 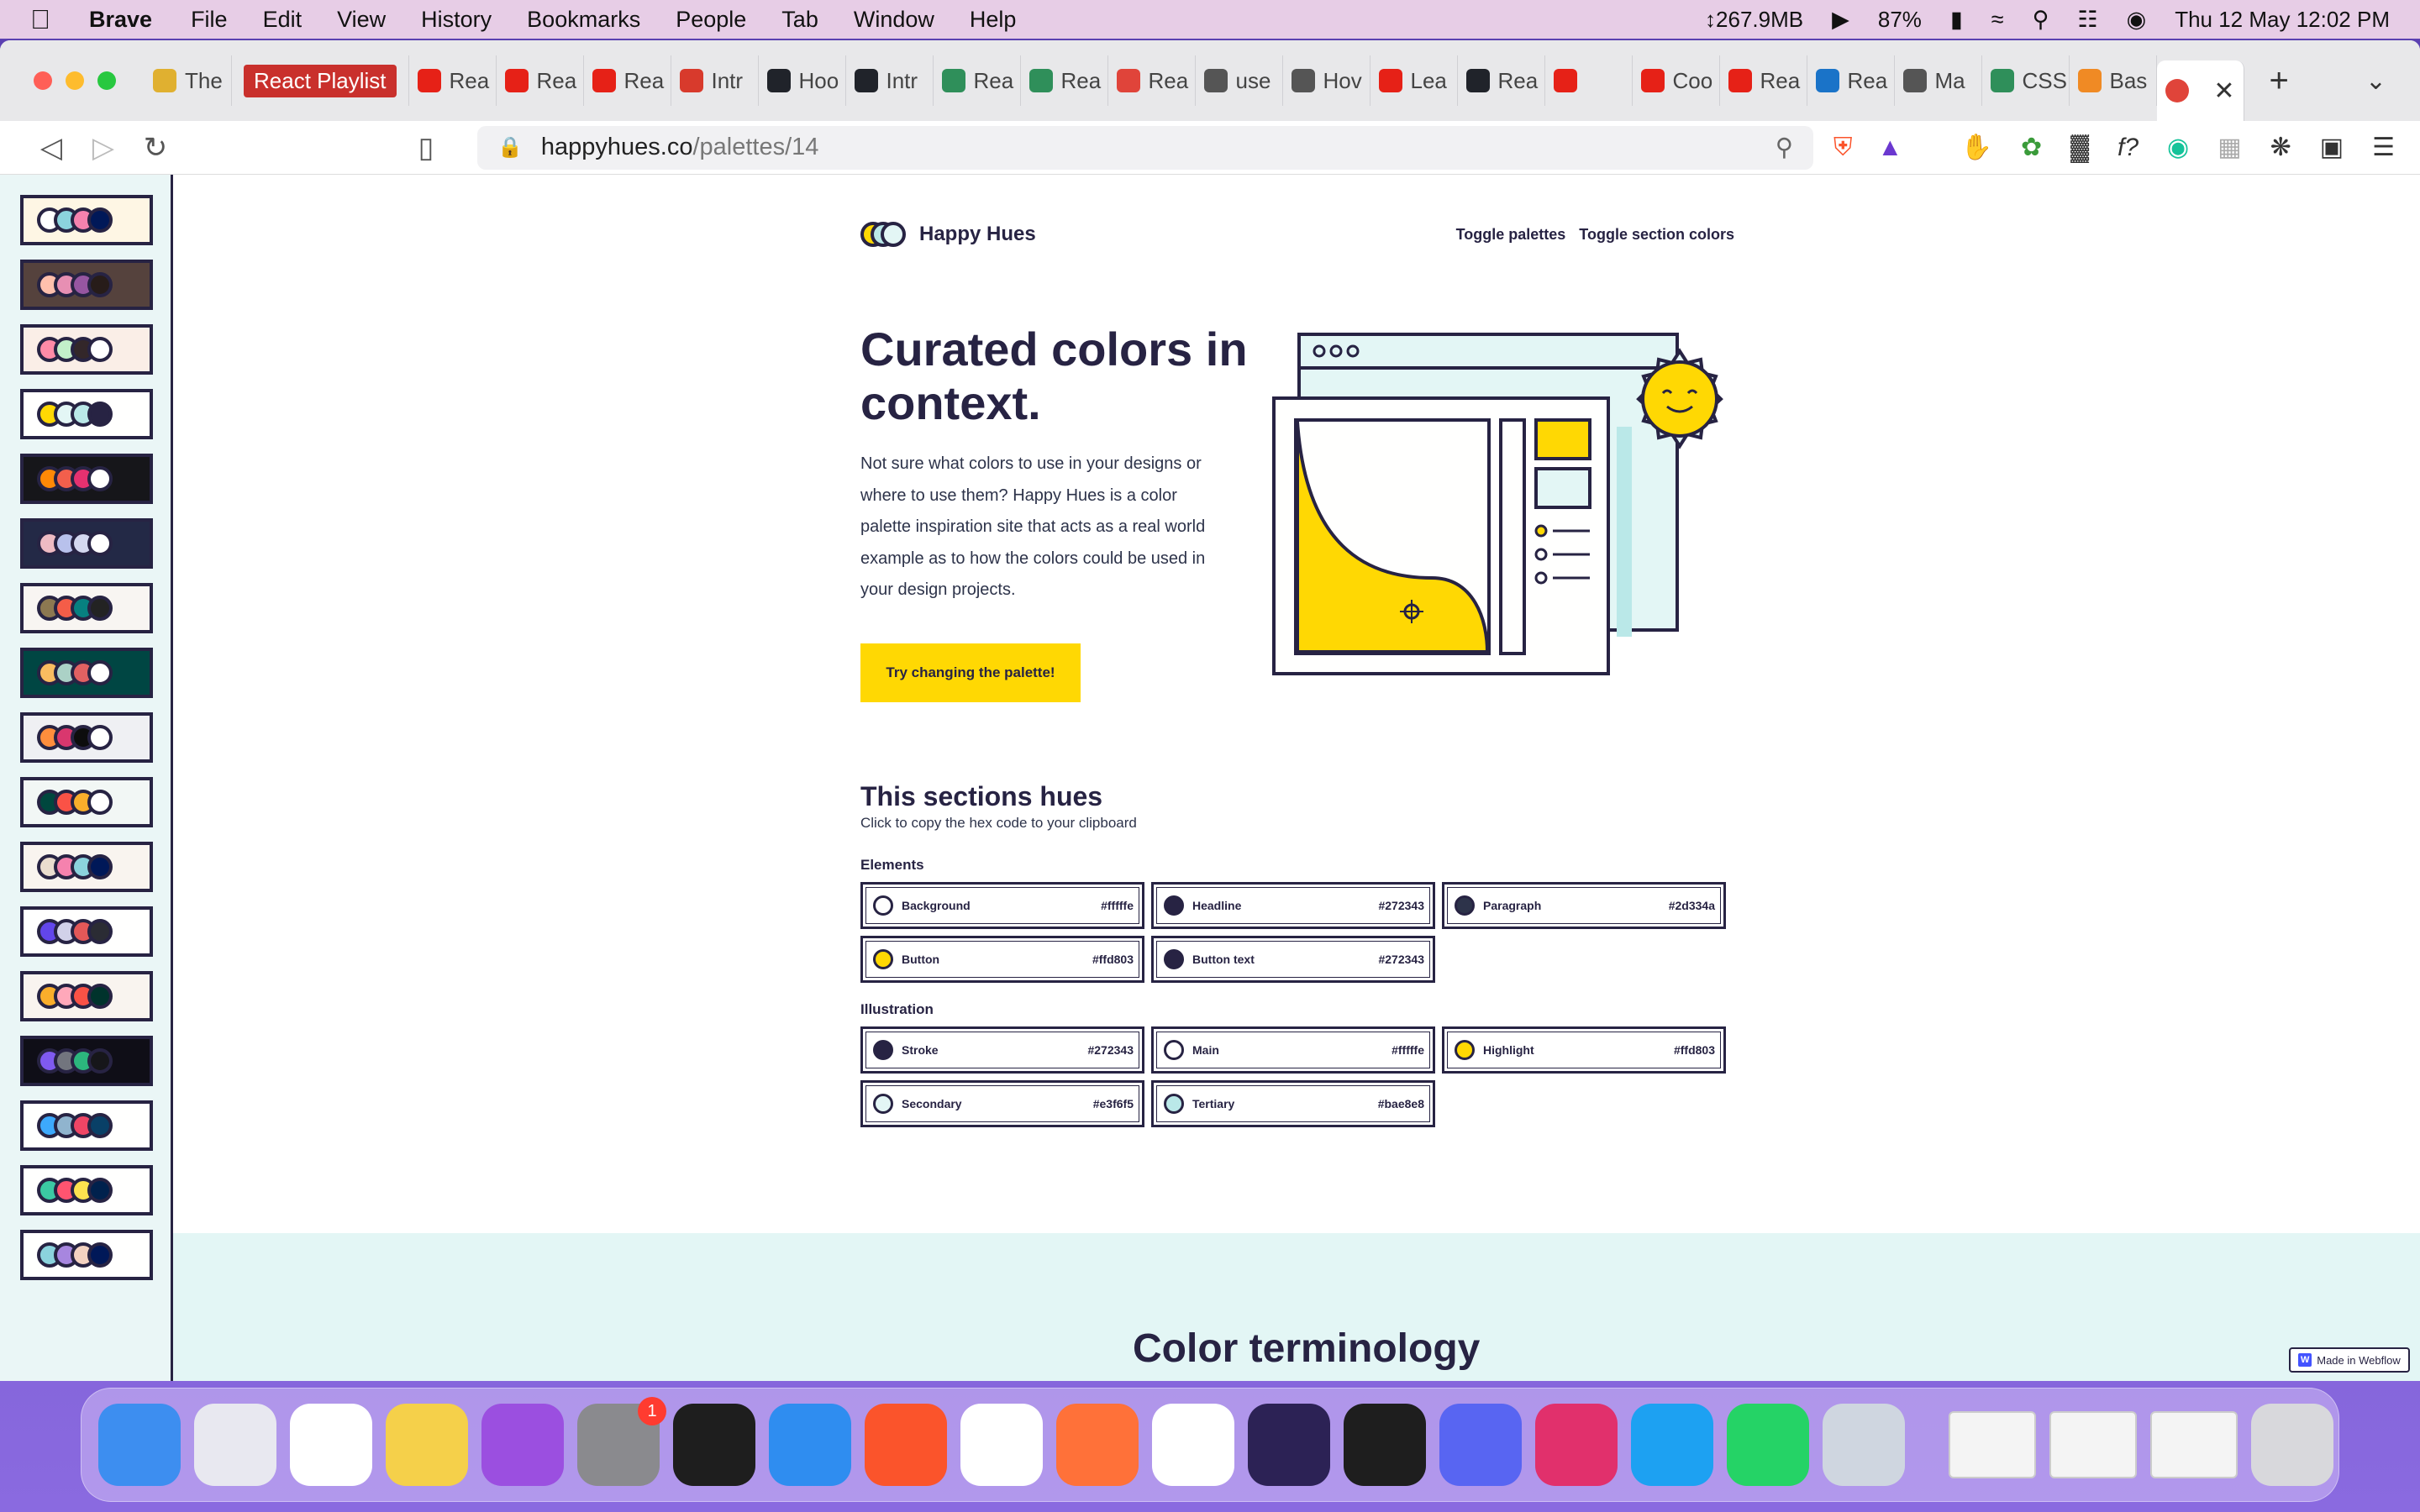 What do you see at coordinates (2349, 1360) in the screenshot?
I see `made-in-webflow-badge: W Made in Webflow` at bounding box center [2349, 1360].